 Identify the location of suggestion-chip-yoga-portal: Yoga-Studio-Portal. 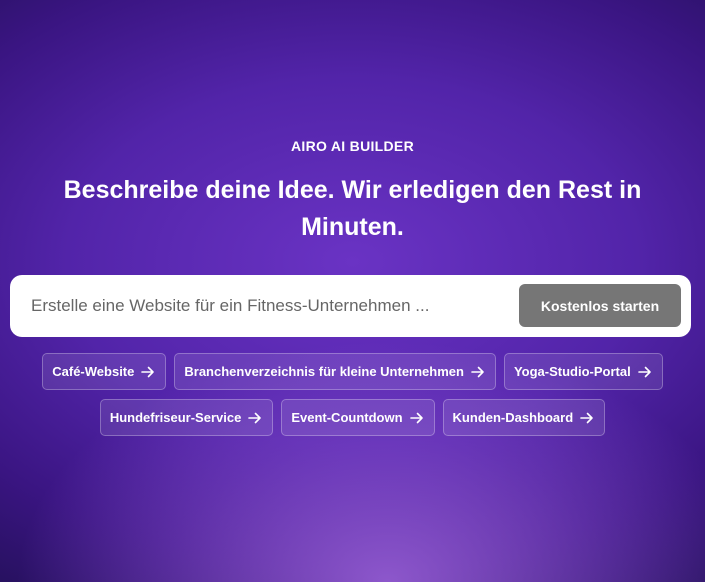
(583, 371).